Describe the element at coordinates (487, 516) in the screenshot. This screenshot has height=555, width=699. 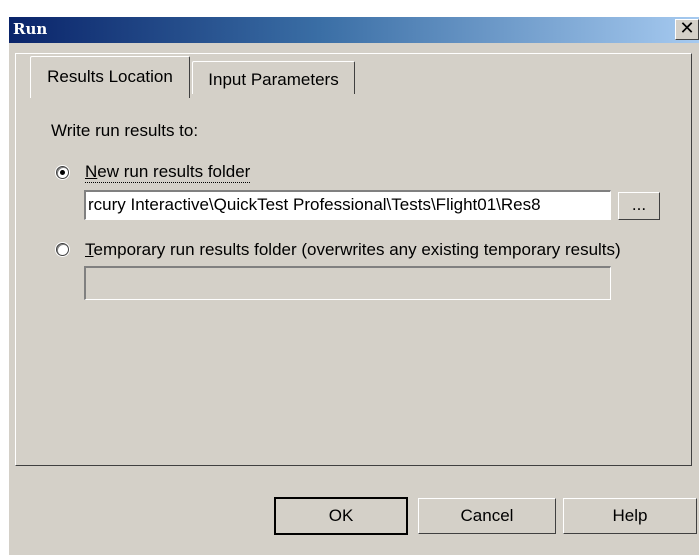
I see `cancel-button: Cancel` at that location.